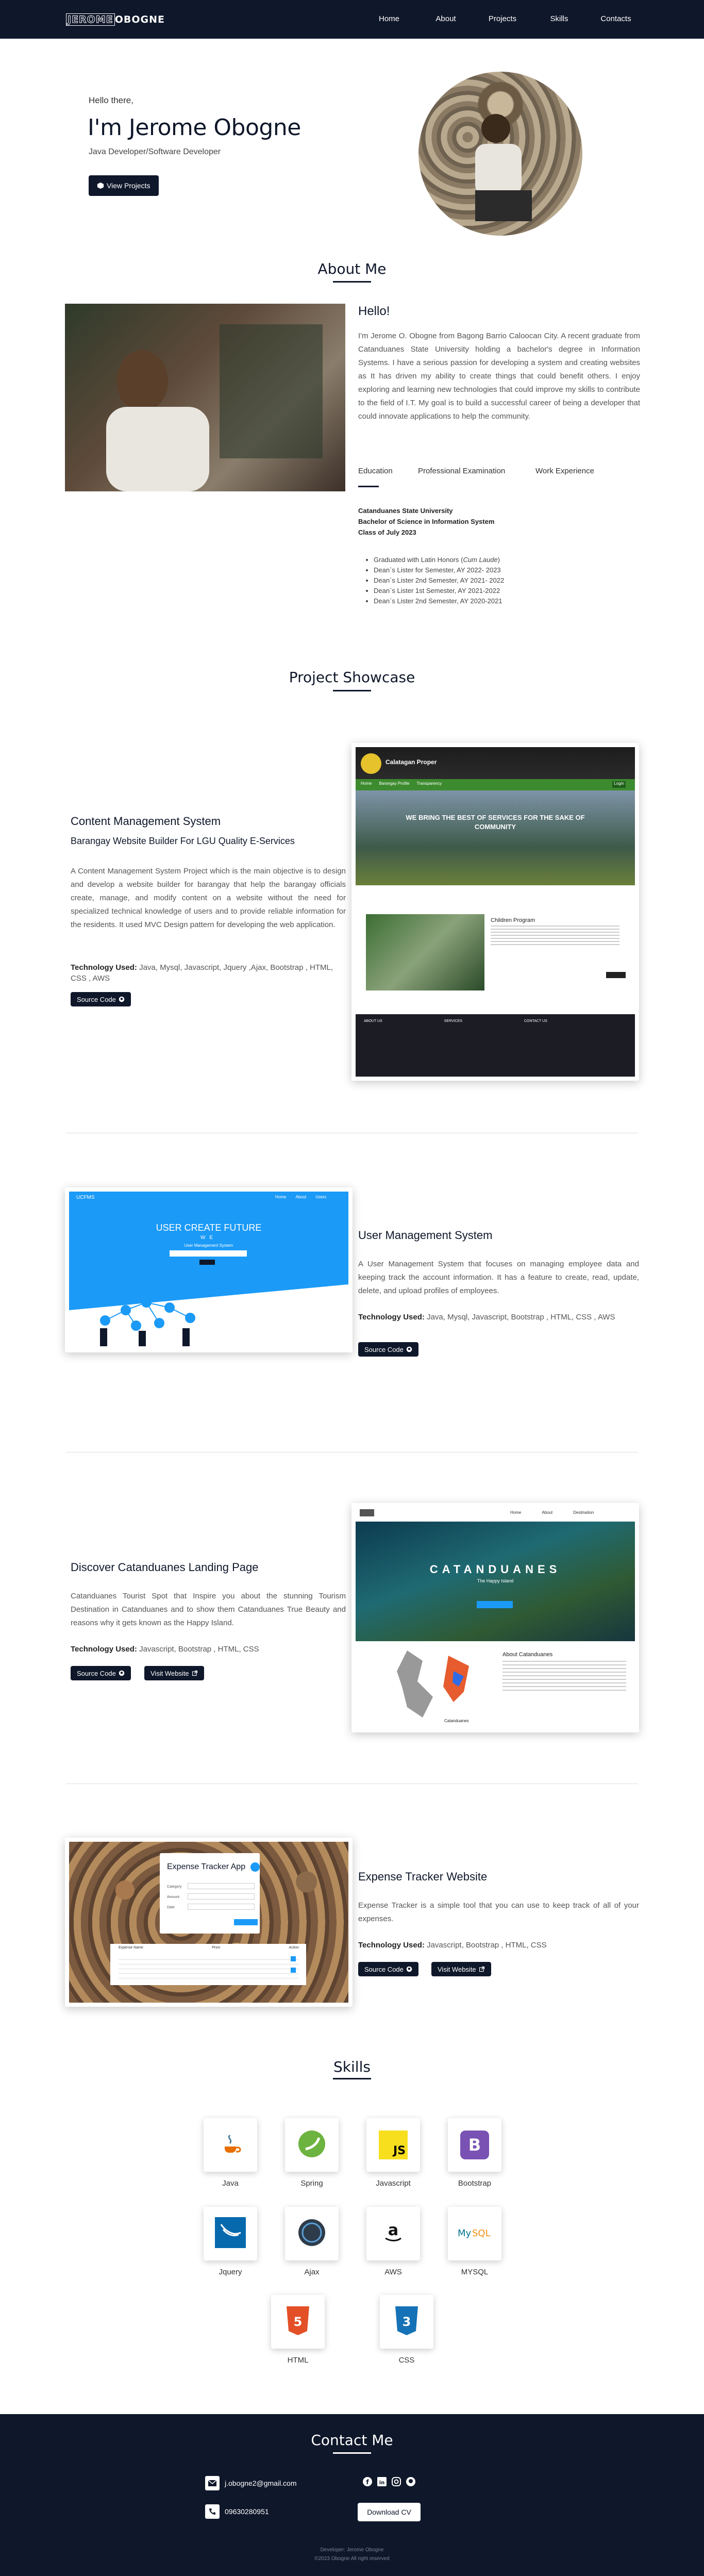 The image size is (704, 2576). What do you see at coordinates (445, 19) in the screenshot?
I see `nav-link-about: About` at bounding box center [445, 19].